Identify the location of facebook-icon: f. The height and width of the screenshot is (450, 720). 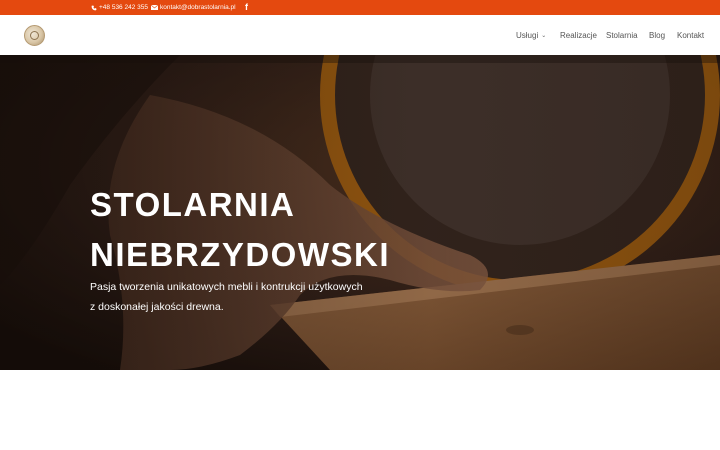
(246, 7).